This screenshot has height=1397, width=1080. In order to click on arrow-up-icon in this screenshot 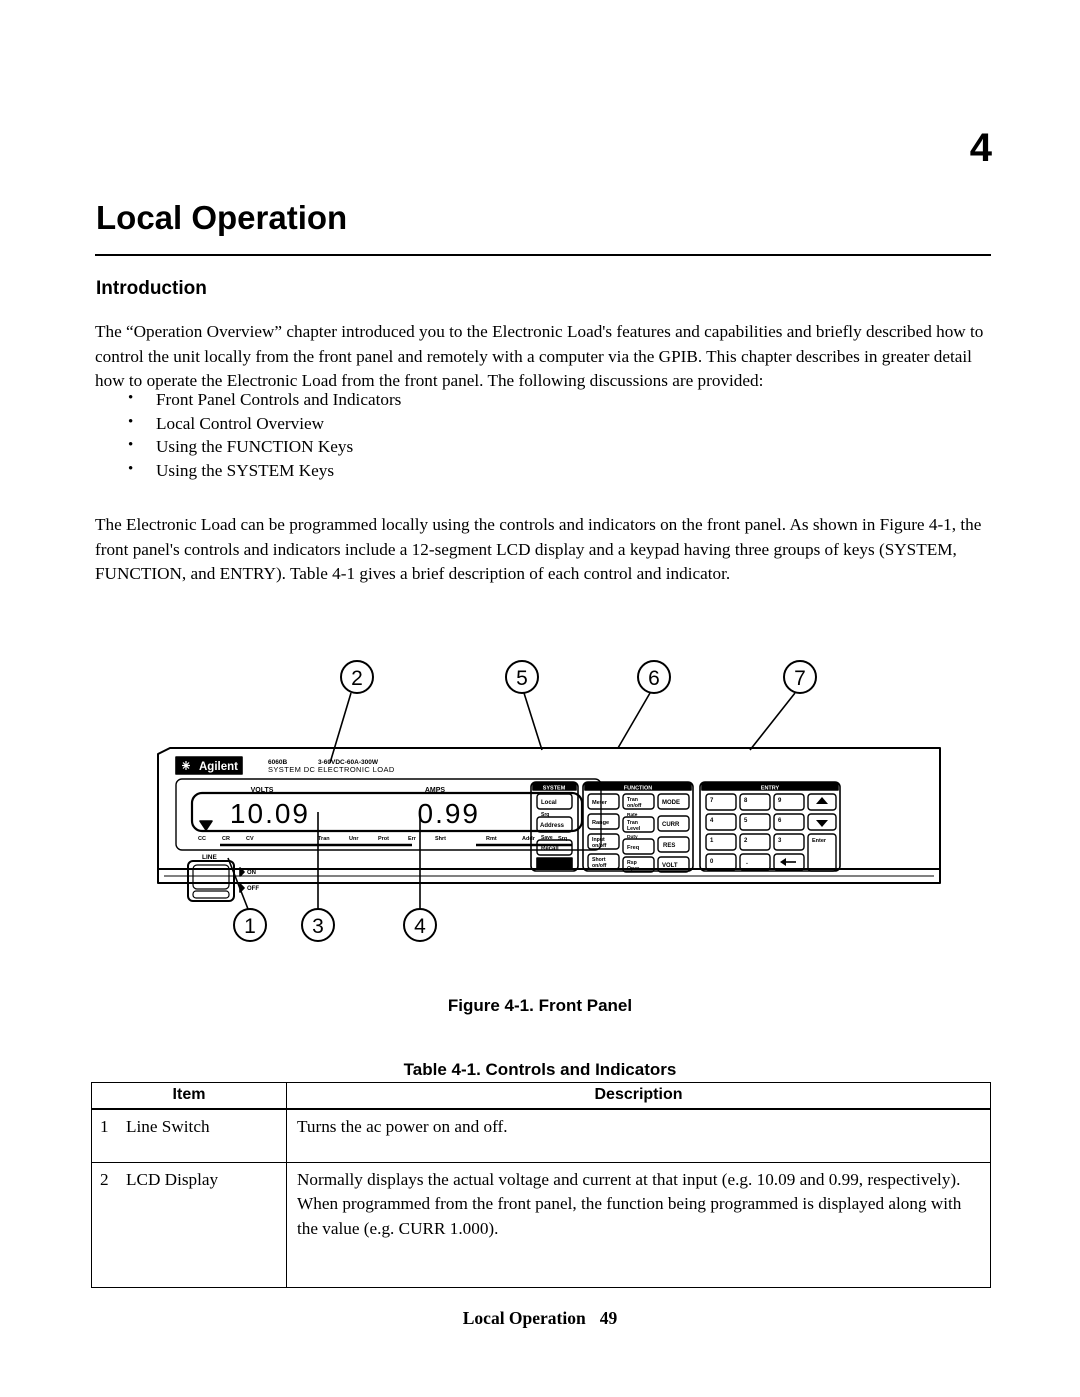, I will do `click(822, 800)`.